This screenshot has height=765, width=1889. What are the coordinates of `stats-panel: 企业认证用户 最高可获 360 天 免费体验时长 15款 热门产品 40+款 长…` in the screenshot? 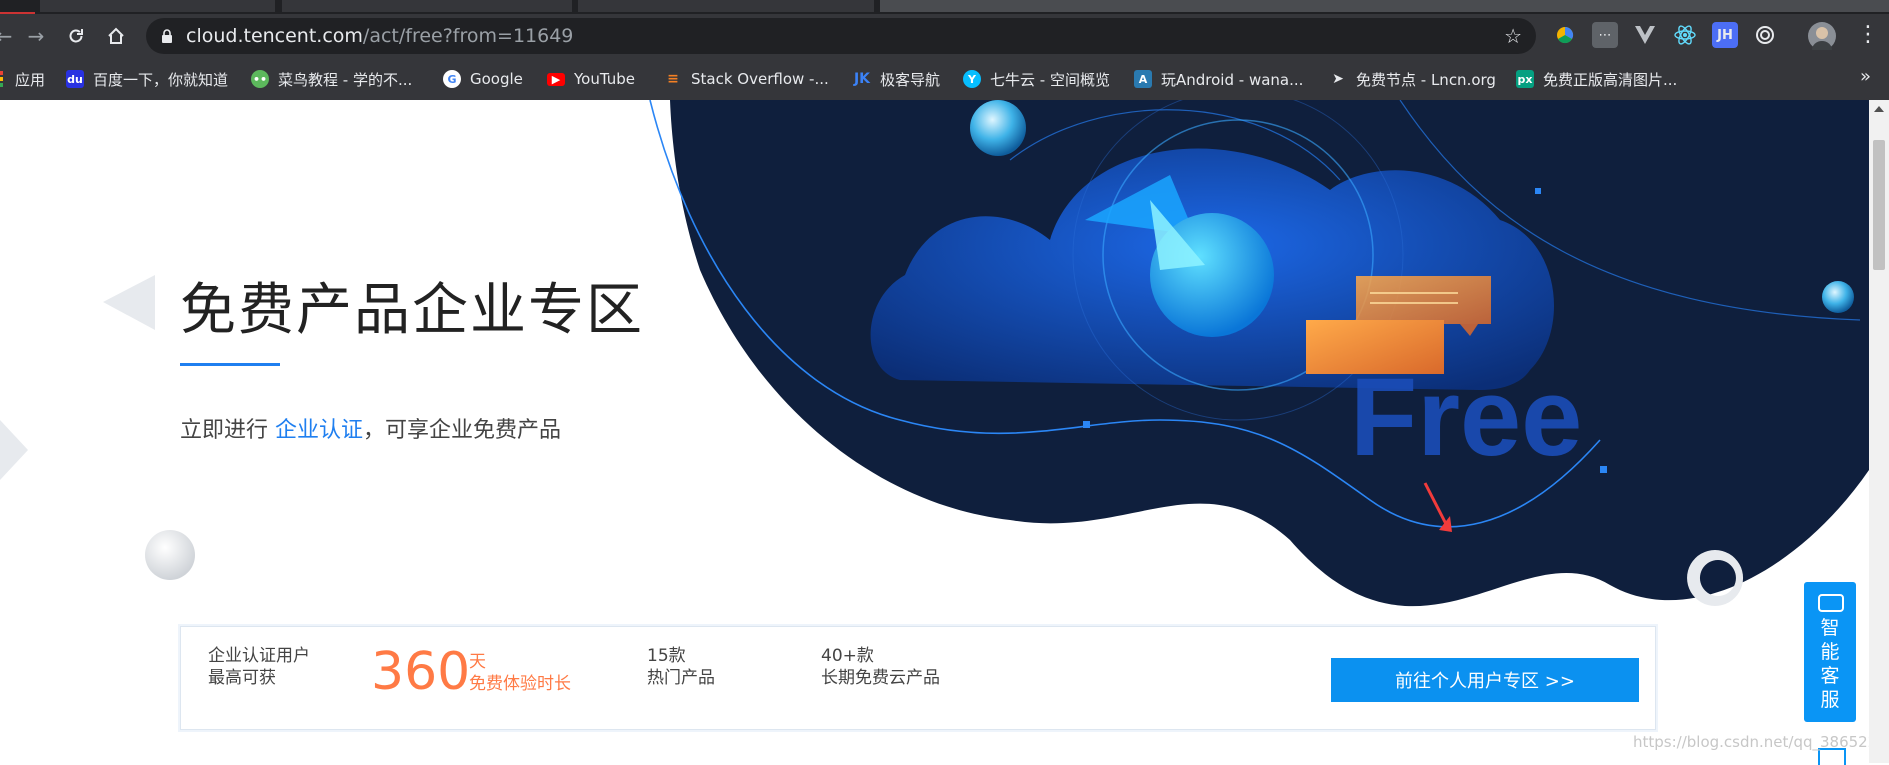 It's located at (918, 678).